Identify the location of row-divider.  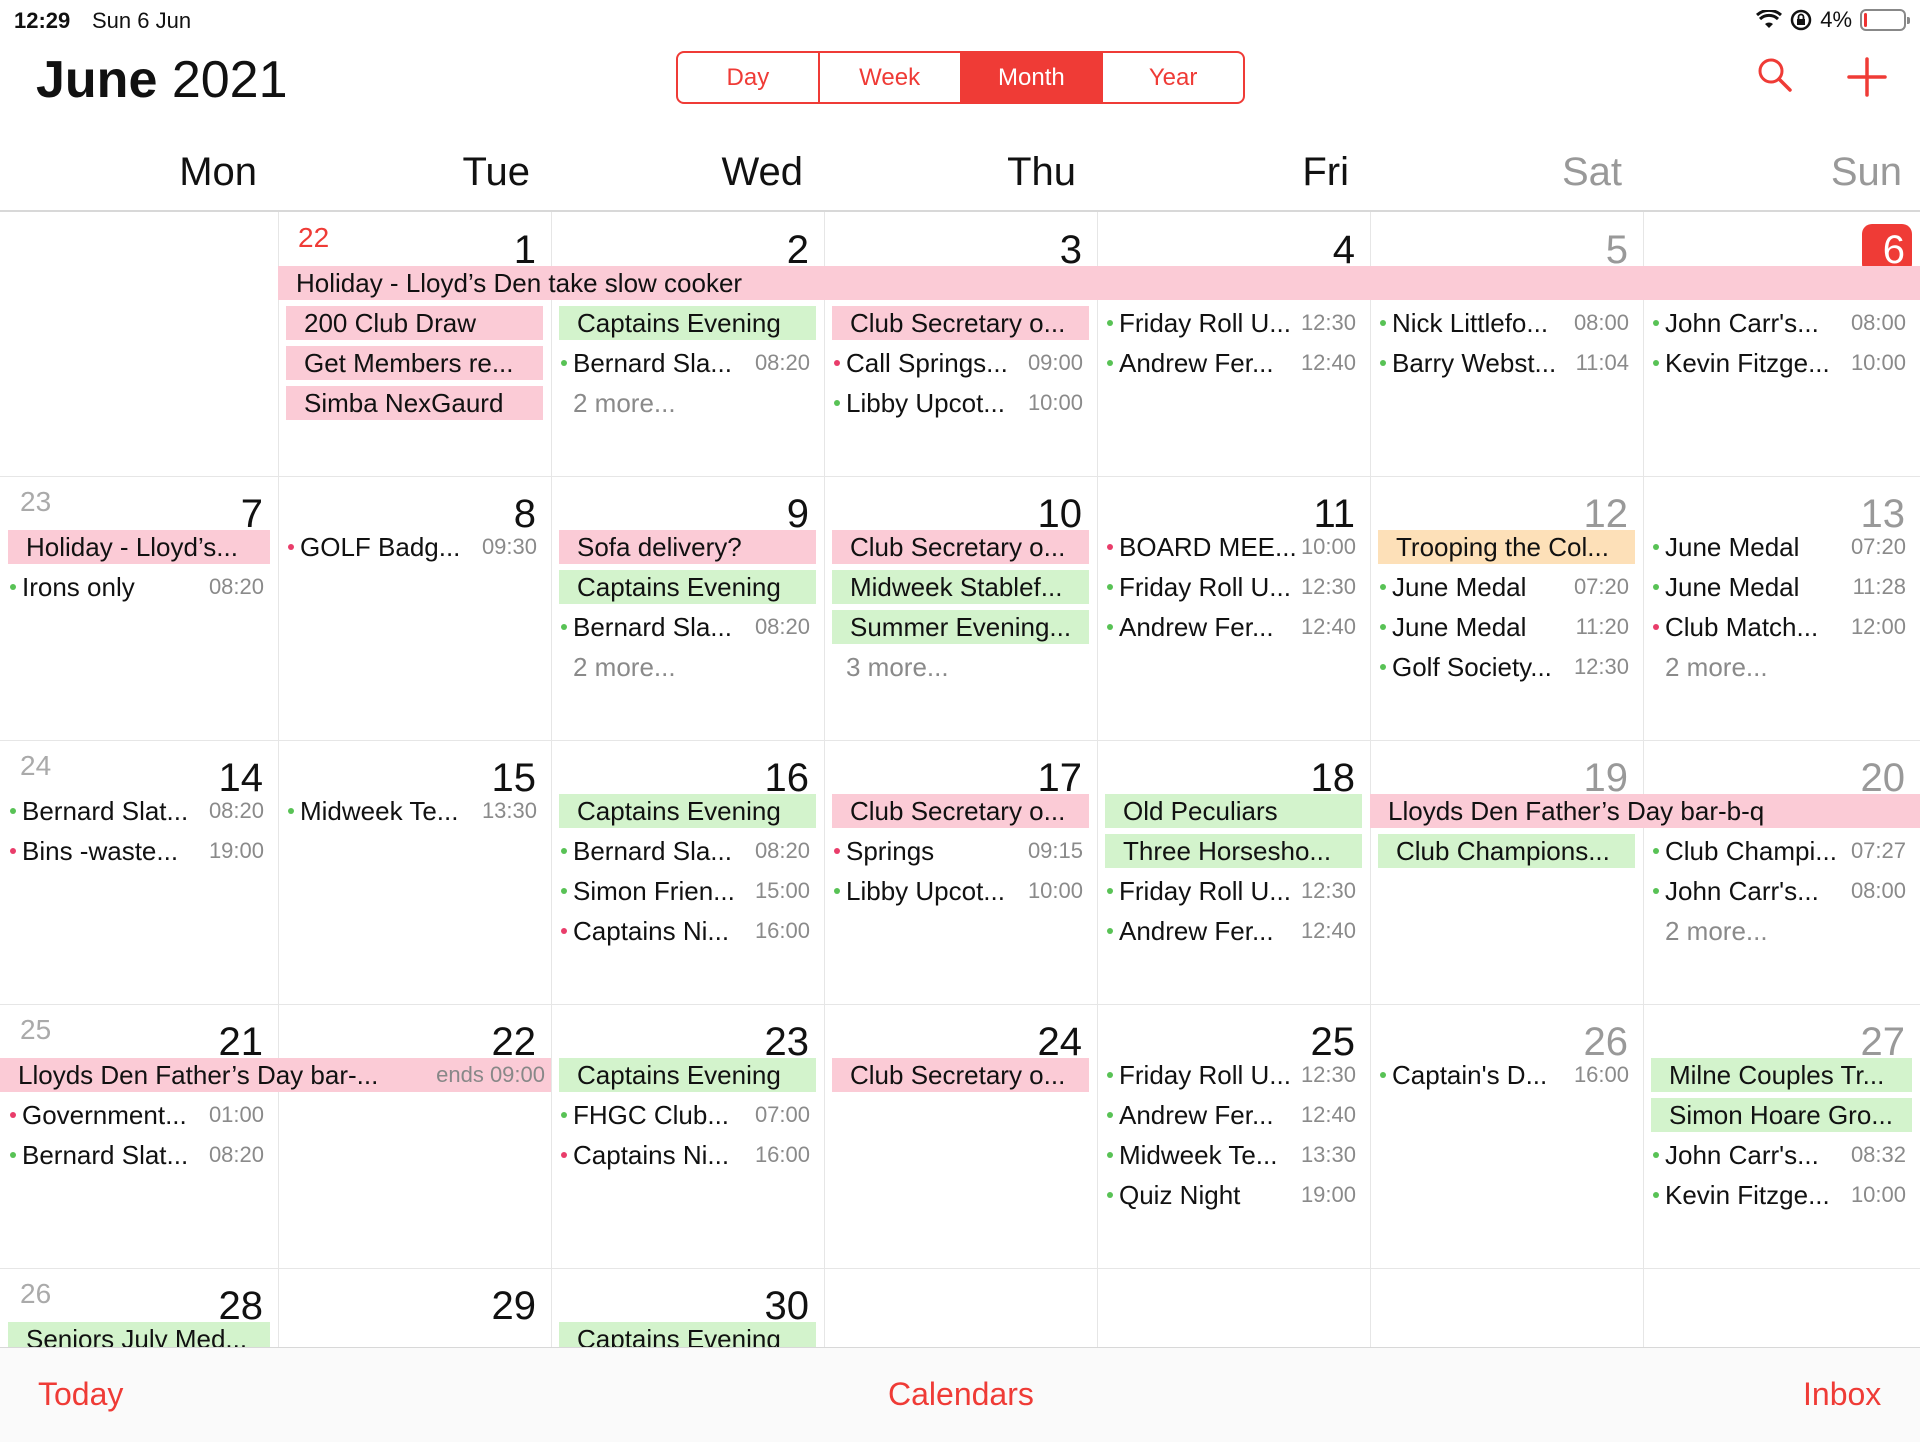
(960, 476).